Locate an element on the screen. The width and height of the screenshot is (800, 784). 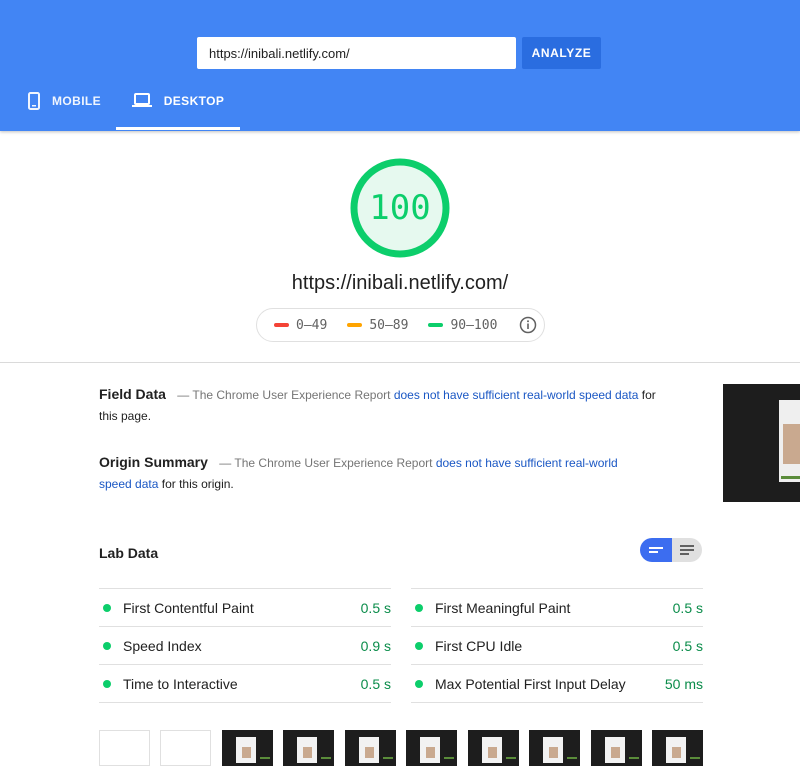
tab-mobile: MOBILE is located at coordinates (64, 111).